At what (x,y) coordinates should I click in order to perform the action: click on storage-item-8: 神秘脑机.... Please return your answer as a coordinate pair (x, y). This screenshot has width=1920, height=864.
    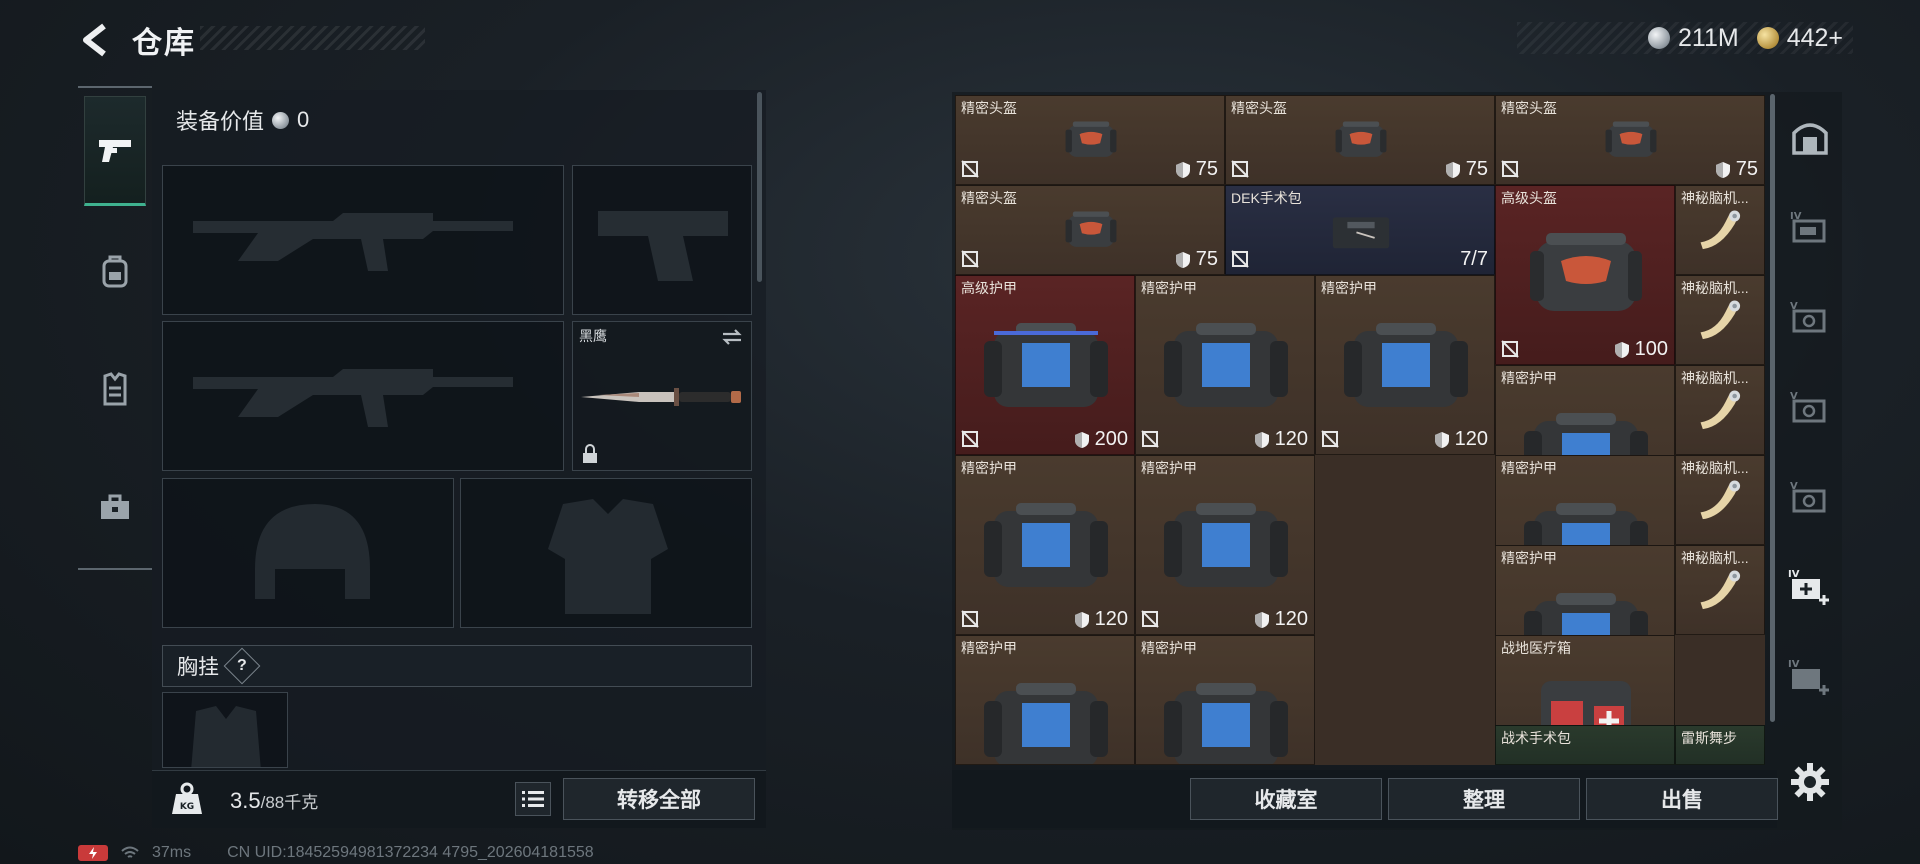
    Looking at the image, I should click on (1720, 320).